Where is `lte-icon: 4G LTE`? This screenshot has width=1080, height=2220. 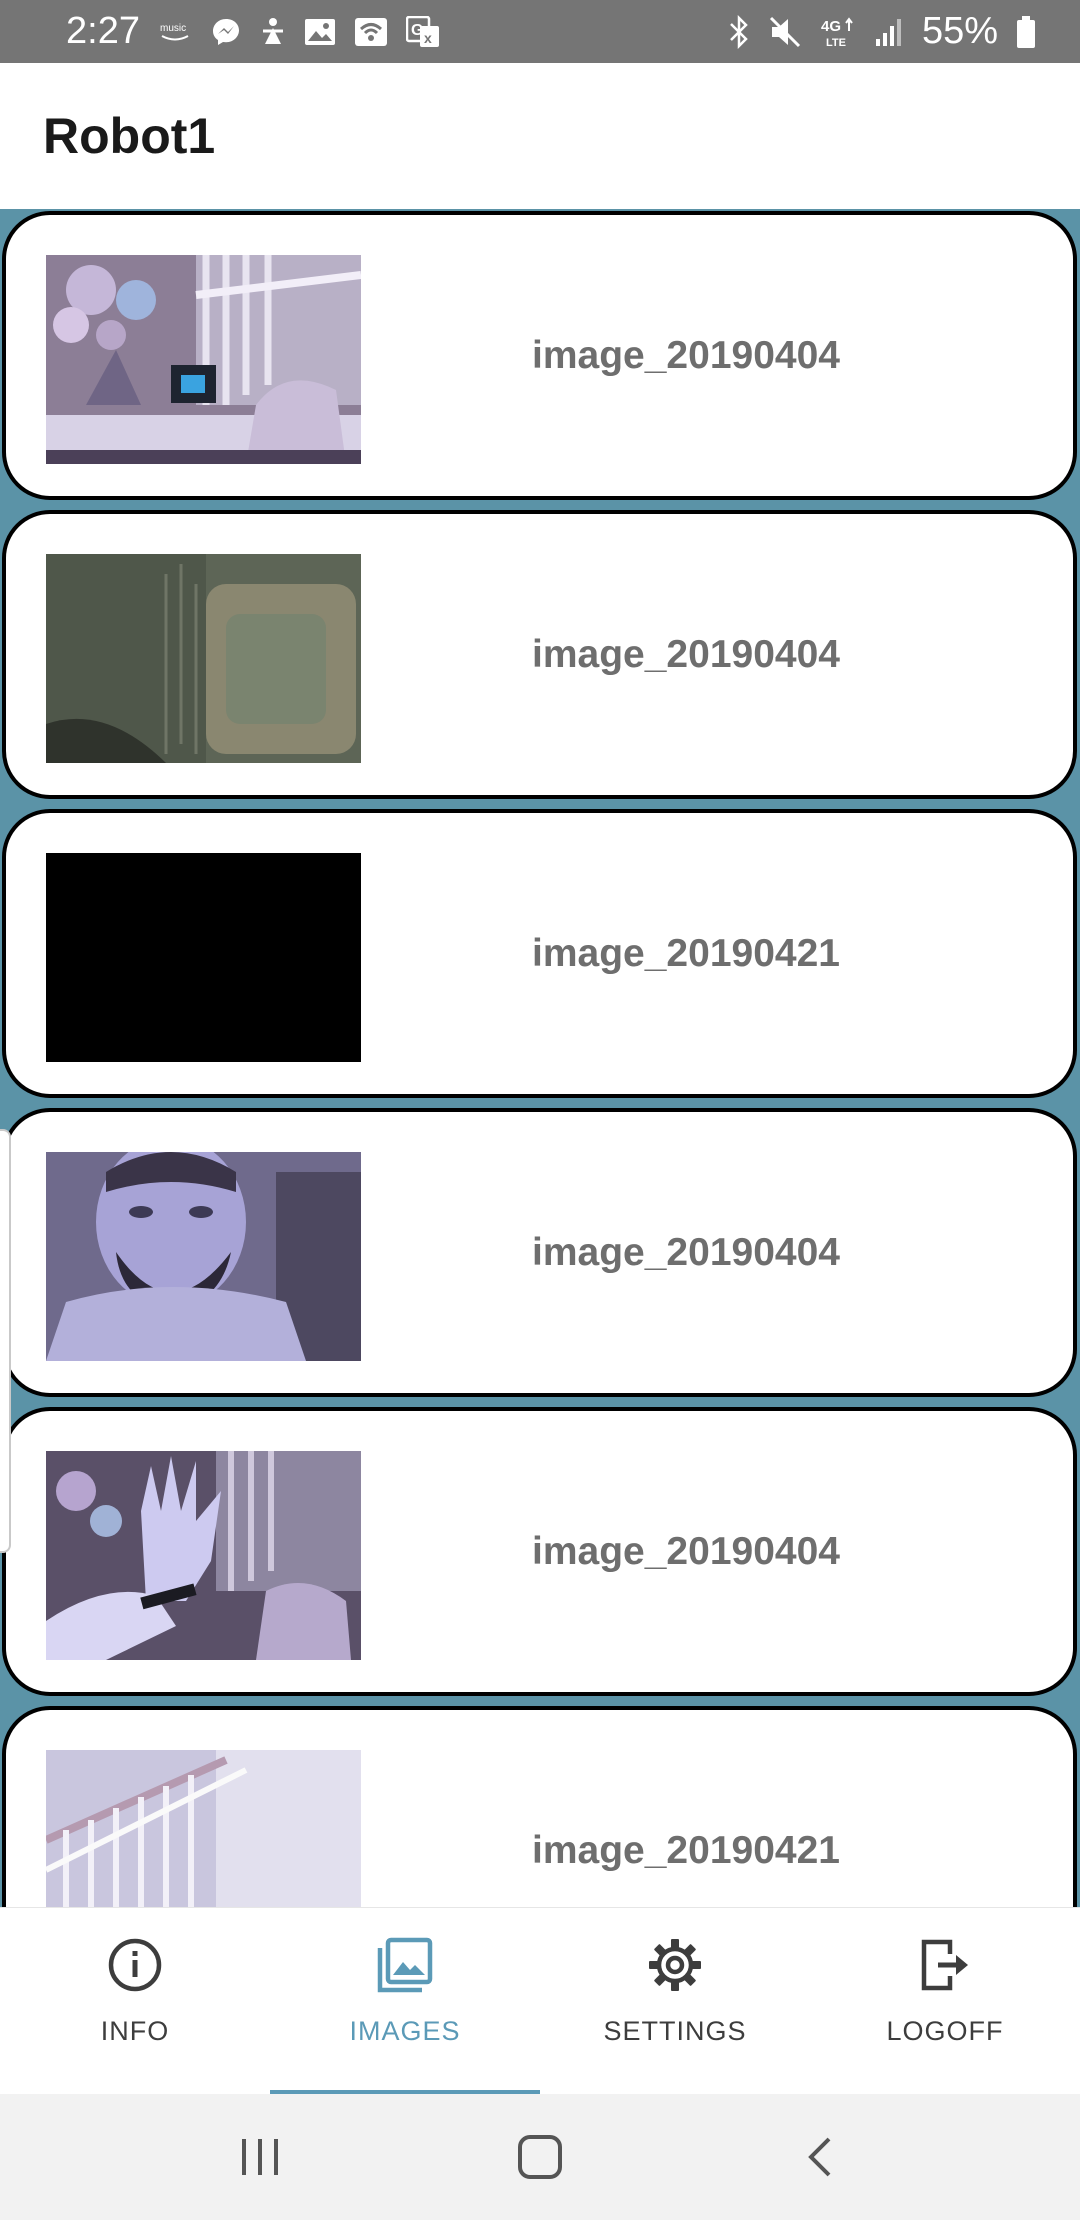 lte-icon: 4G LTE is located at coordinates (838, 32).